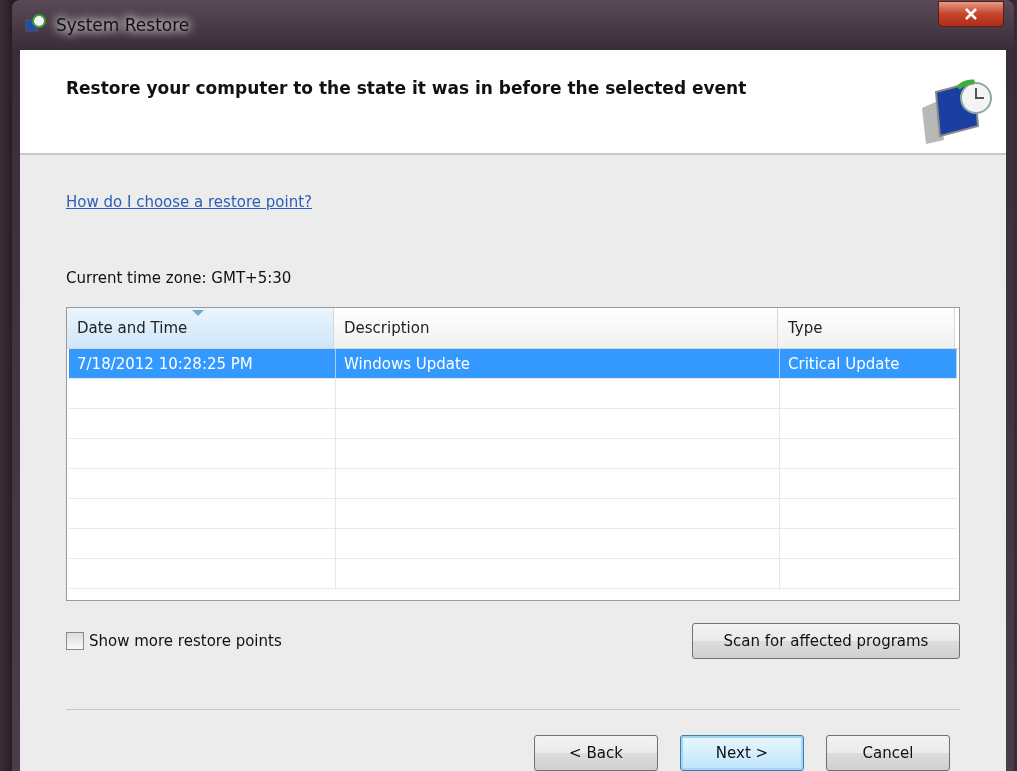 This screenshot has width=1017, height=771. What do you see at coordinates (200, 328) in the screenshot?
I see `column-header: Date and Time` at bounding box center [200, 328].